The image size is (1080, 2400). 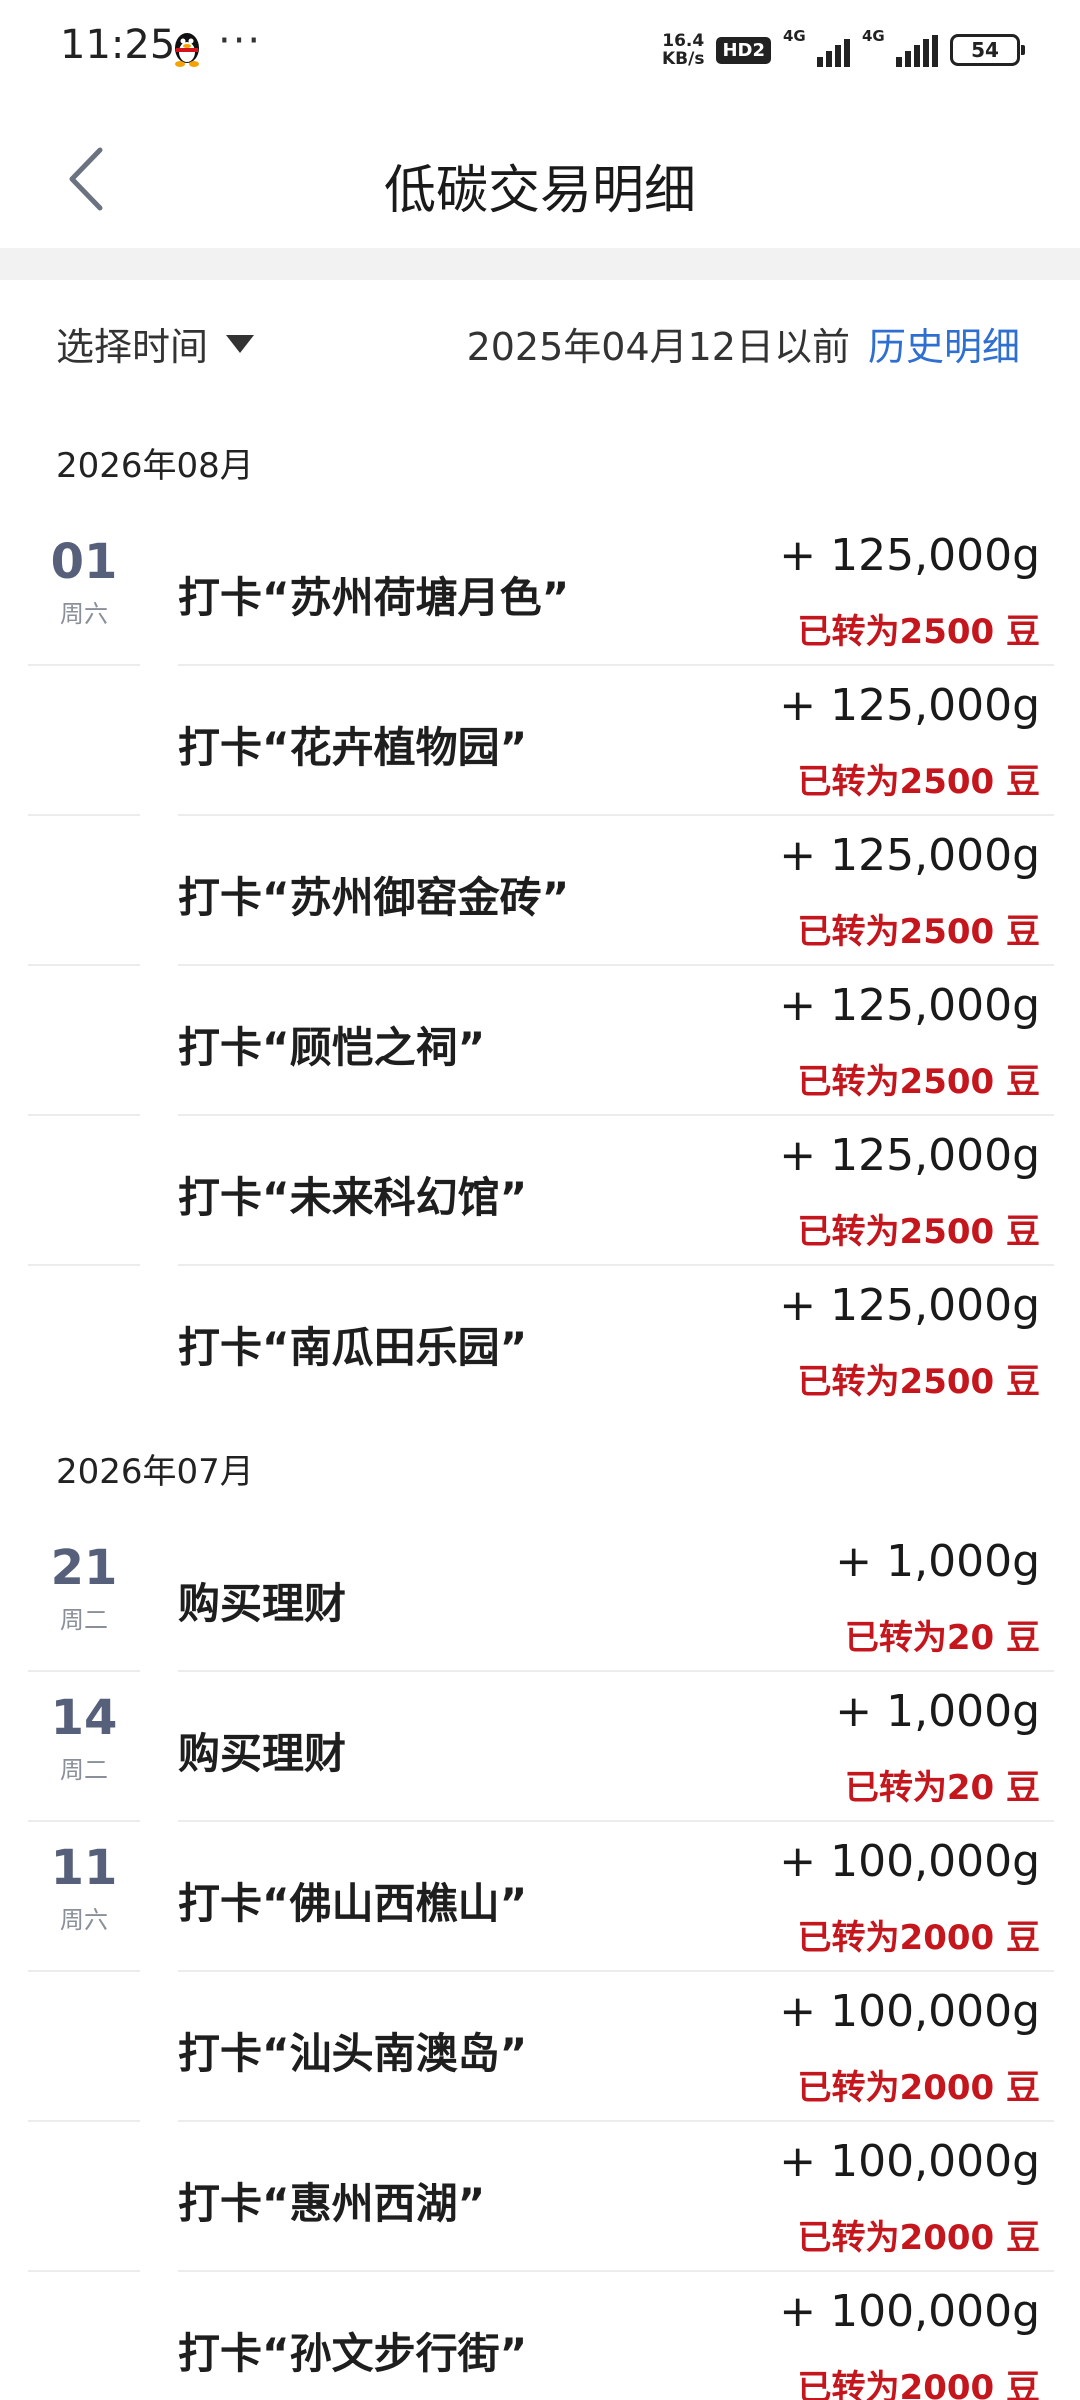 What do you see at coordinates (132, 347) in the screenshot?
I see `time-select-label: 选择时间` at bounding box center [132, 347].